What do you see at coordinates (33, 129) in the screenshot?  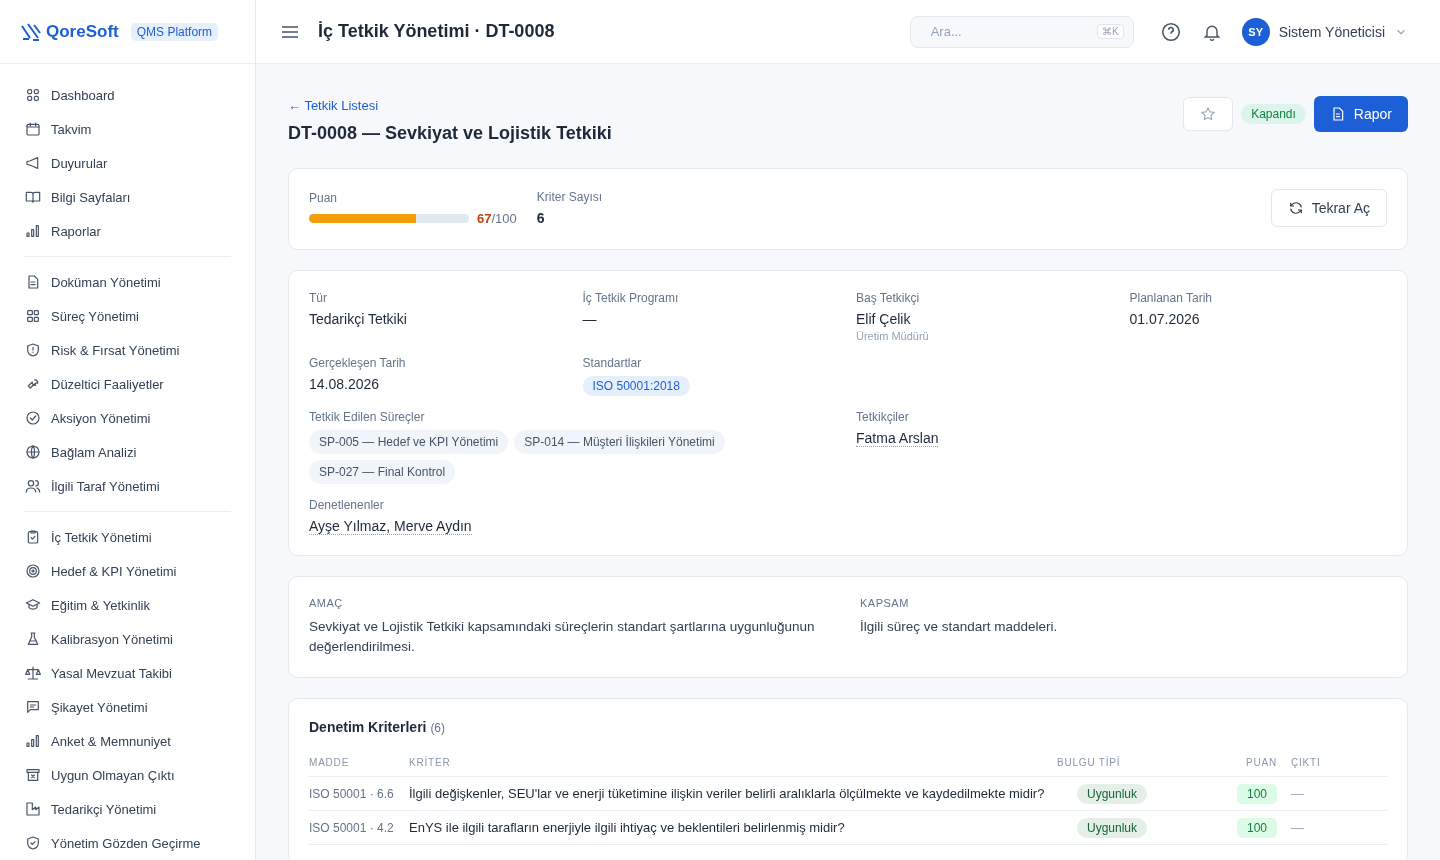 I see `calendar-icon` at bounding box center [33, 129].